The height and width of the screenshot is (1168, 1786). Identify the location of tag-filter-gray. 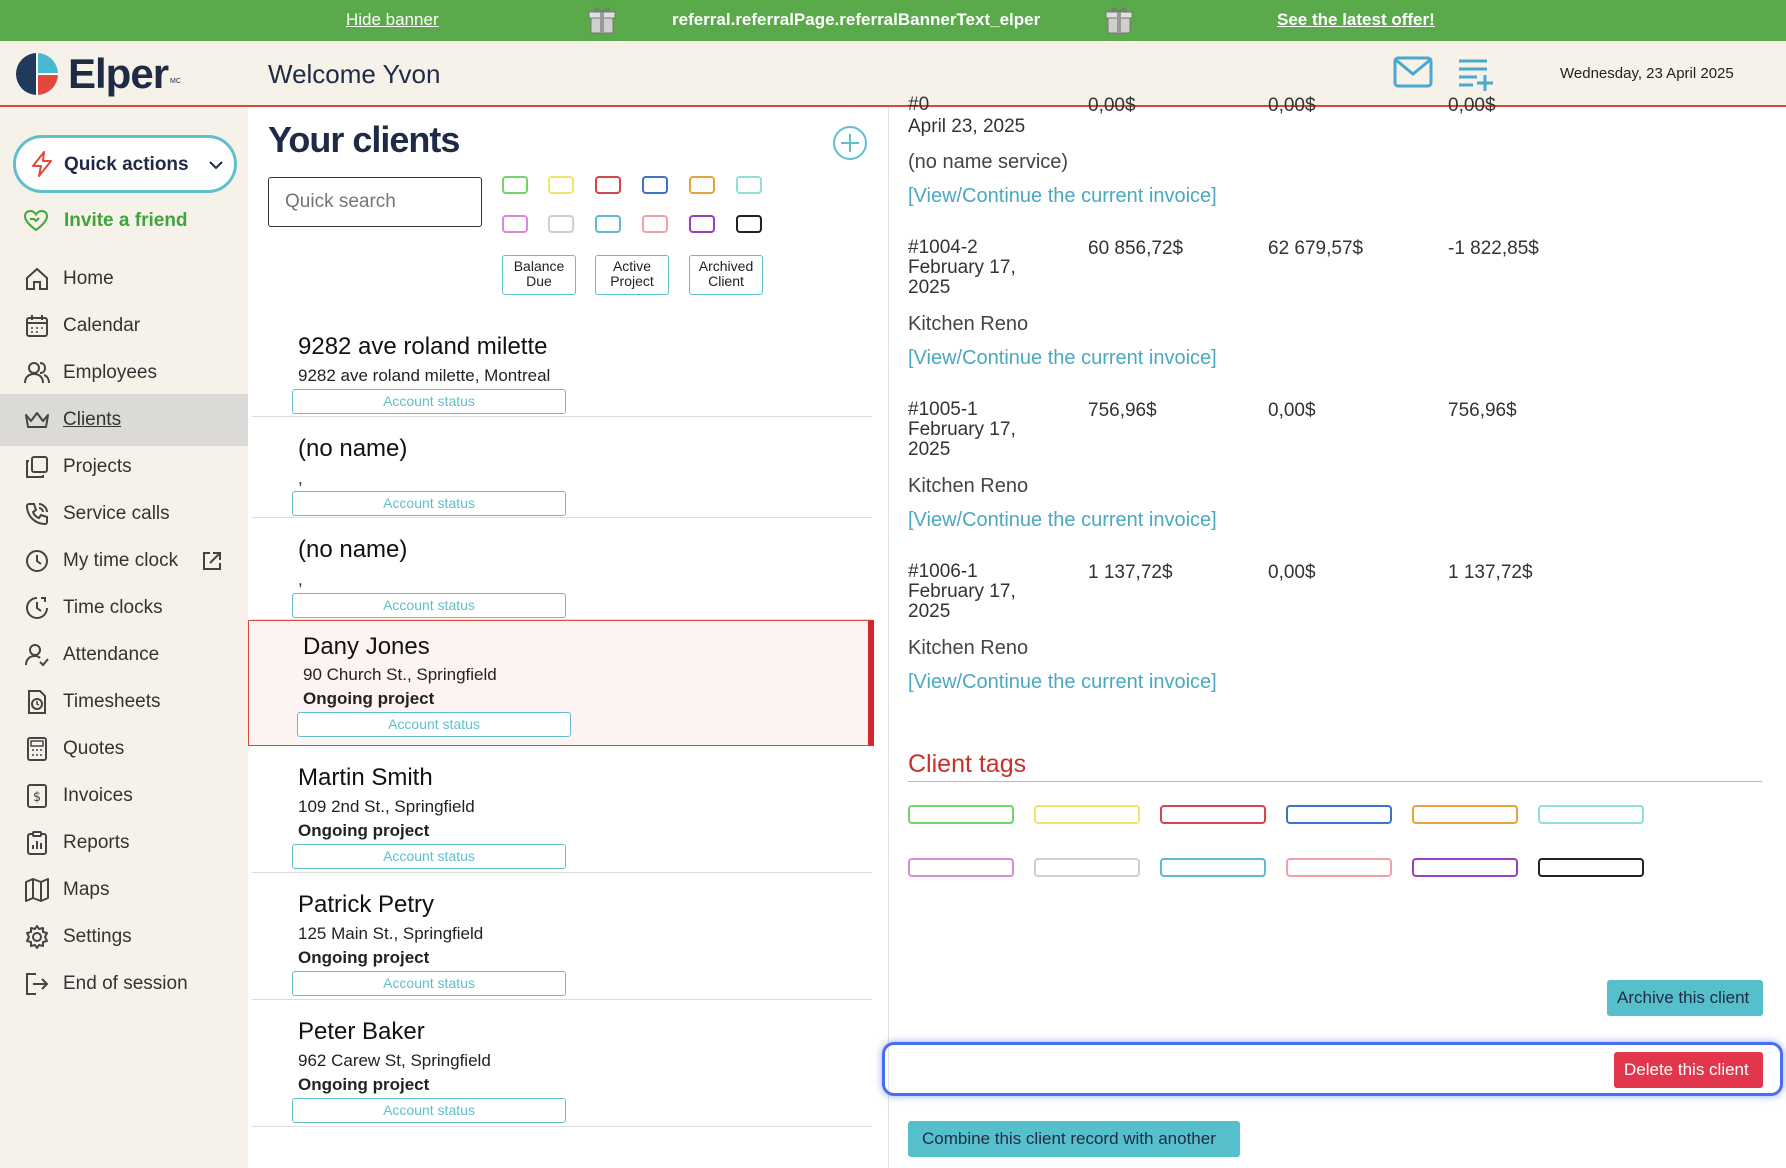
(561, 224).